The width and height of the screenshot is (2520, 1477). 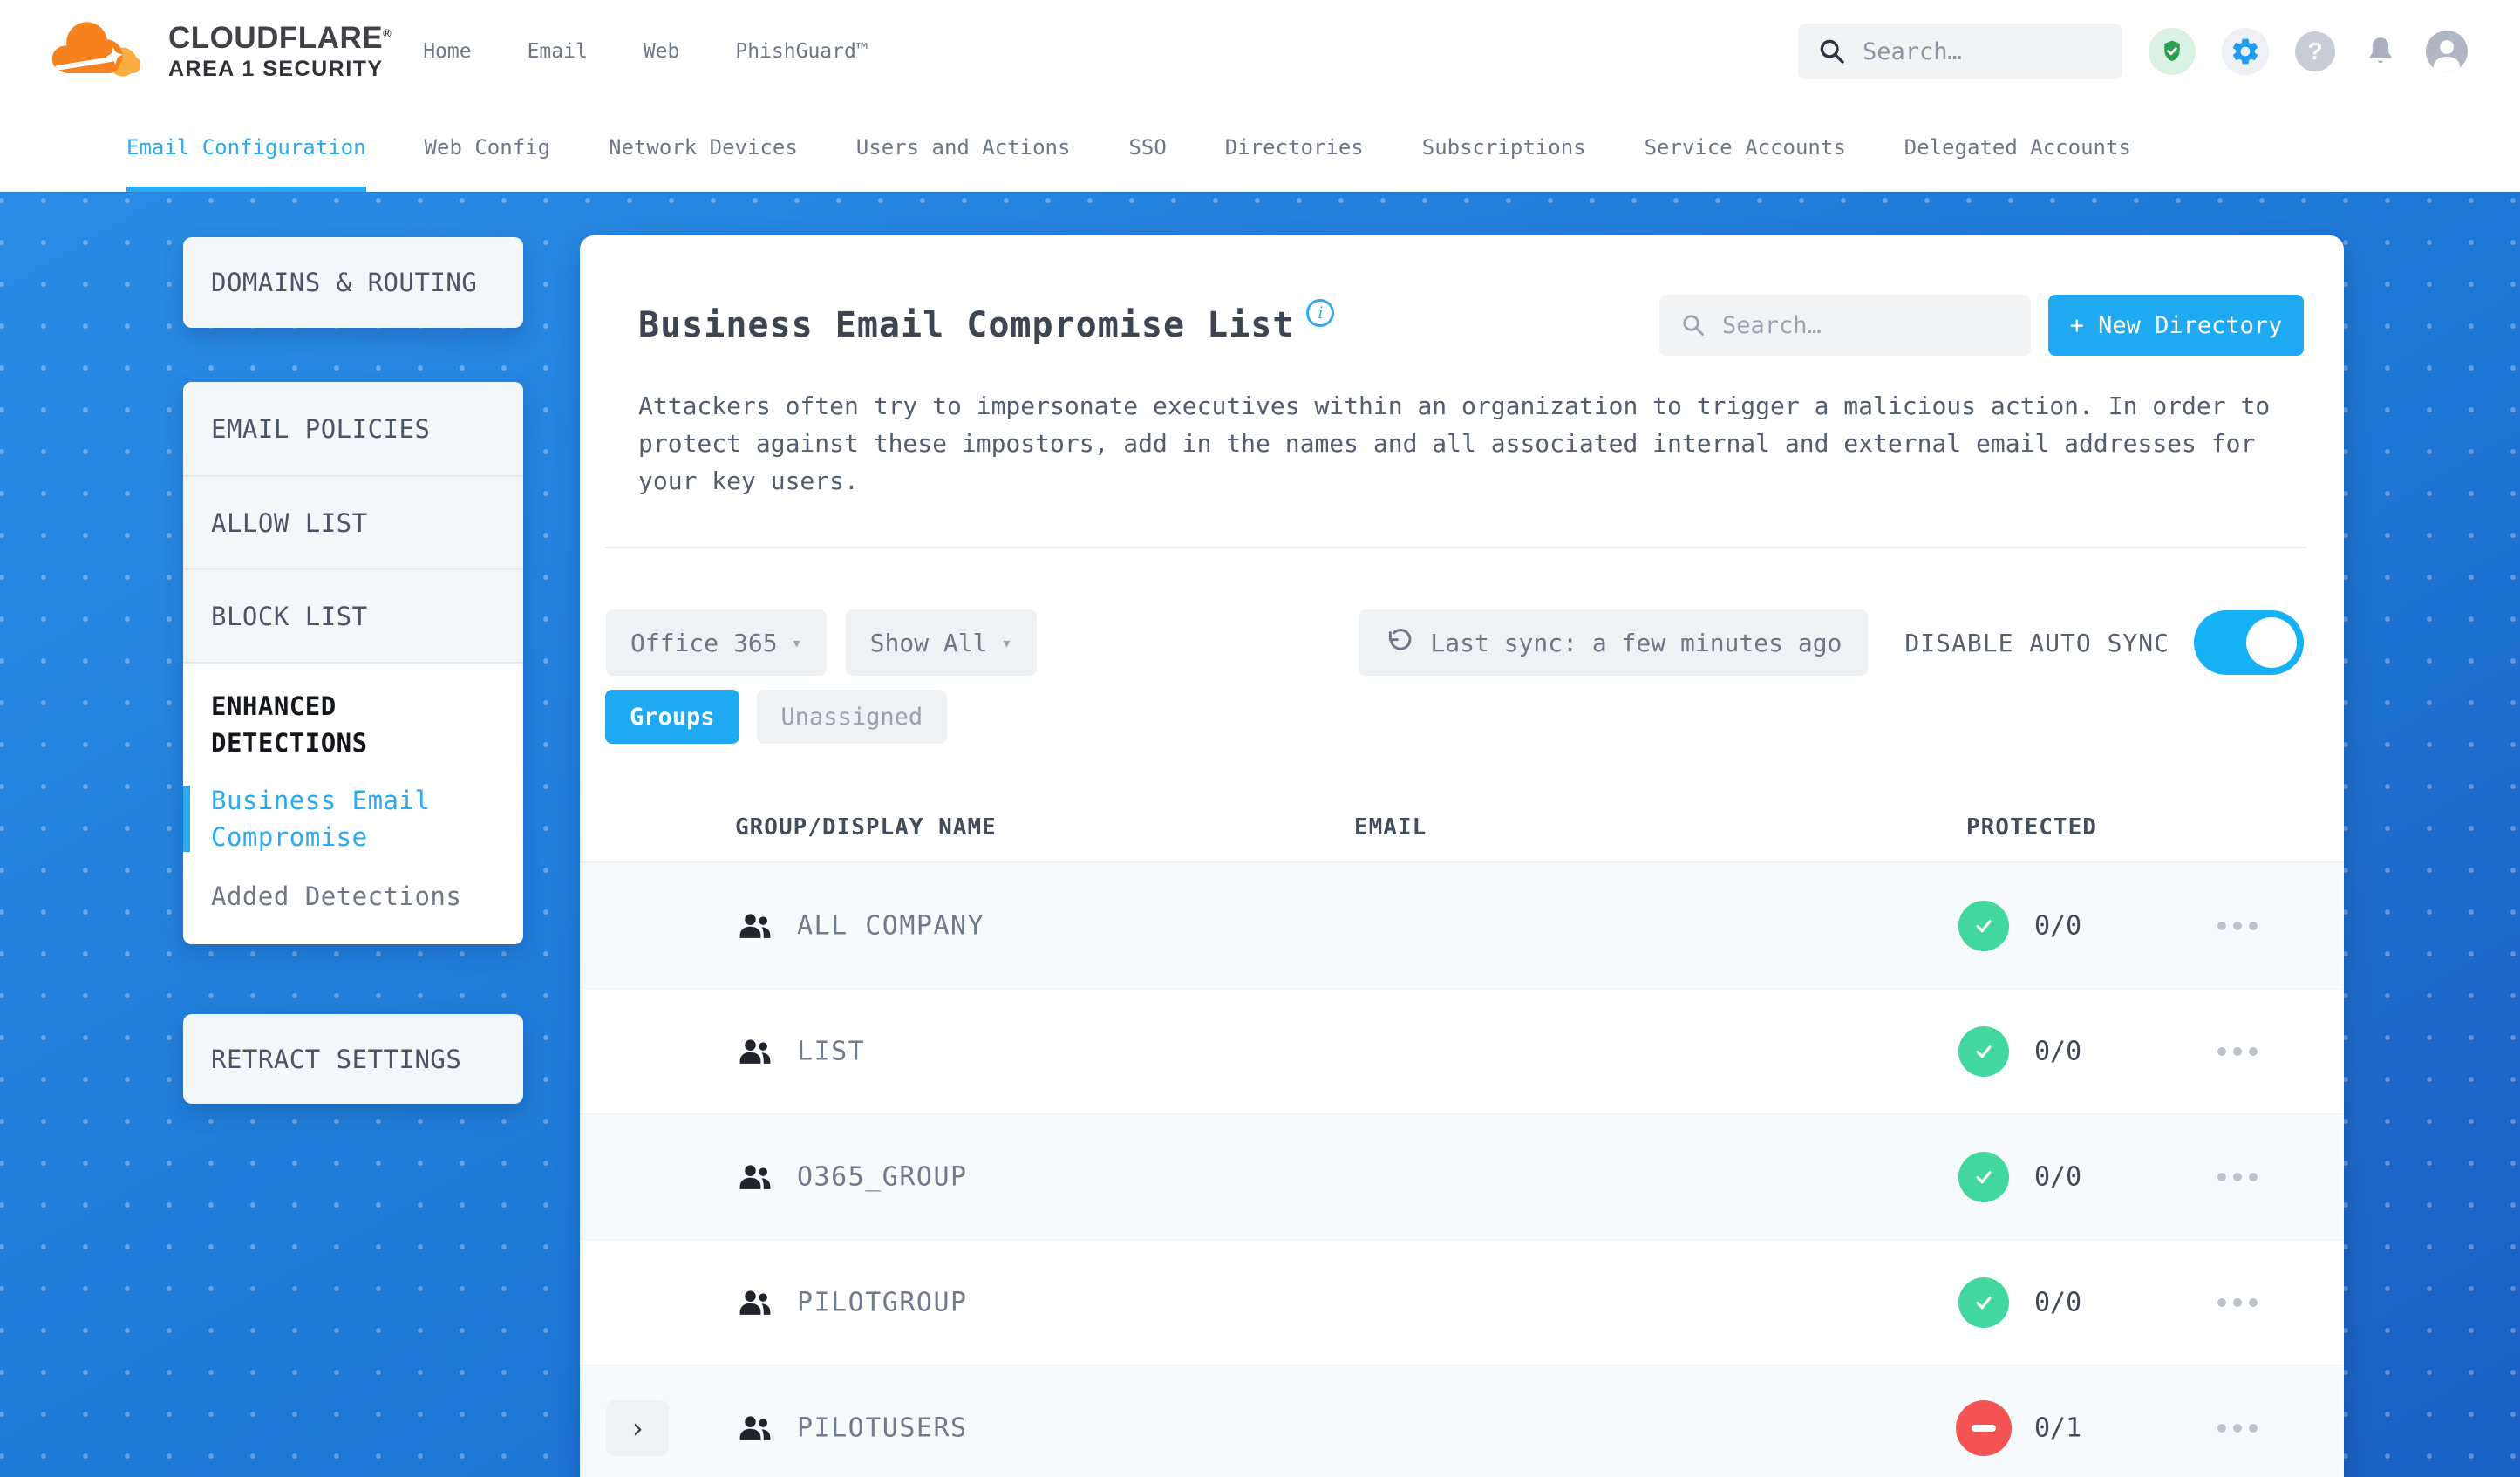 I want to click on nav-item-phishguard: PhishGuard™, so click(x=801, y=52).